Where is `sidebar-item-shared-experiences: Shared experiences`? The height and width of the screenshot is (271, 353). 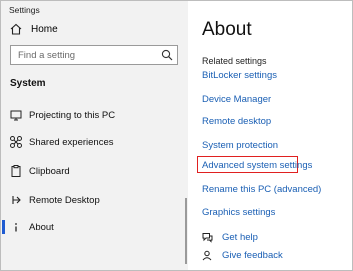
sidebar-item-shared-experiences: Shared experiences is located at coordinates (94, 142).